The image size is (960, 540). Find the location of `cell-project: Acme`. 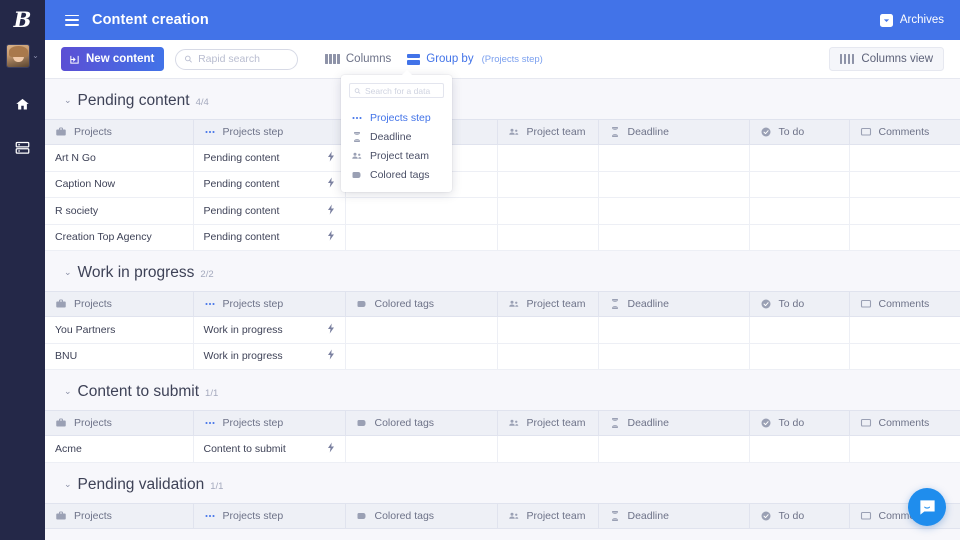

cell-project: Acme is located at coordinates (119, 449).